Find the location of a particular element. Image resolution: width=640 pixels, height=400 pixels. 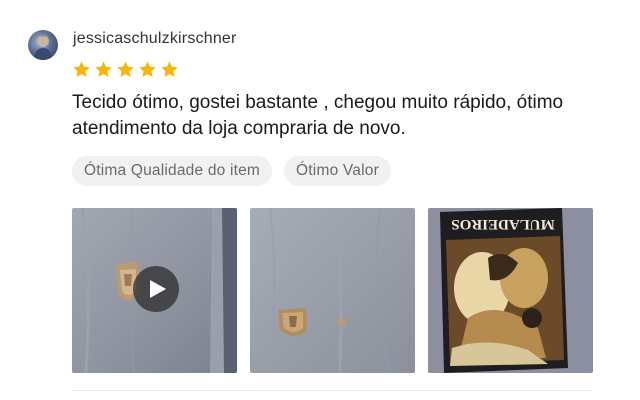

play-icon is located at coordinates (158, 289).